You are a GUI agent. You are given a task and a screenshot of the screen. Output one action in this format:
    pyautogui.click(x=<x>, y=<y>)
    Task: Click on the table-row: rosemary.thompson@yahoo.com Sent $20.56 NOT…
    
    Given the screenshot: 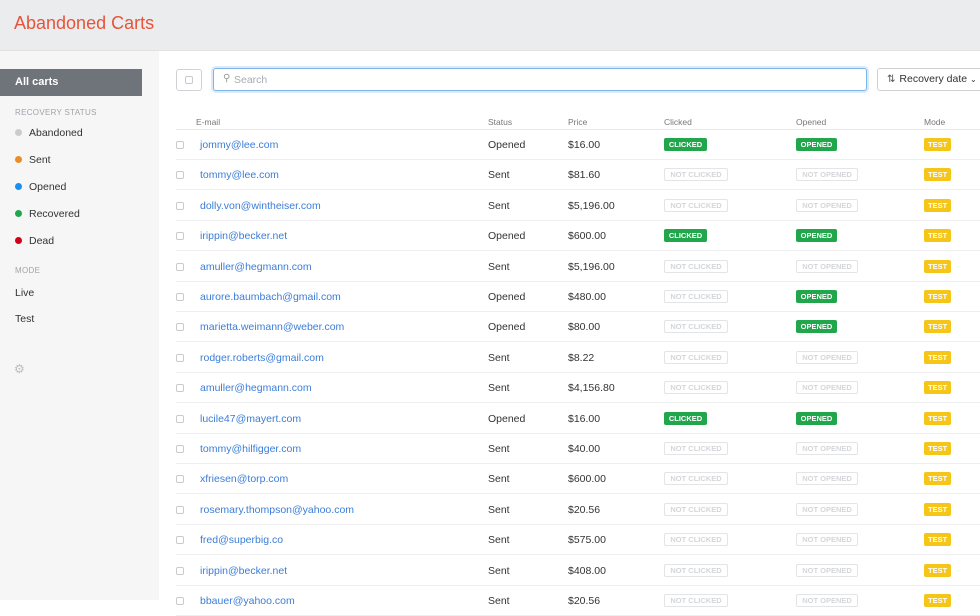 What is the action you would take?
    pyautogui.click(x=578, y=510)
    